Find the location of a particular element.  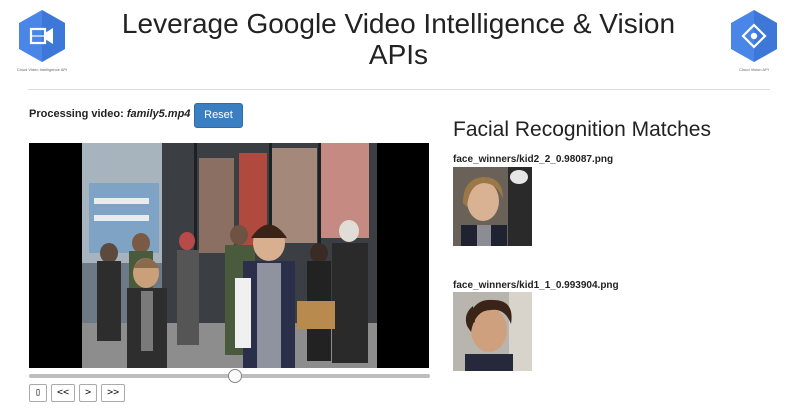

vision-caption: Cloud Vision API is located at coordinates (754, 69).